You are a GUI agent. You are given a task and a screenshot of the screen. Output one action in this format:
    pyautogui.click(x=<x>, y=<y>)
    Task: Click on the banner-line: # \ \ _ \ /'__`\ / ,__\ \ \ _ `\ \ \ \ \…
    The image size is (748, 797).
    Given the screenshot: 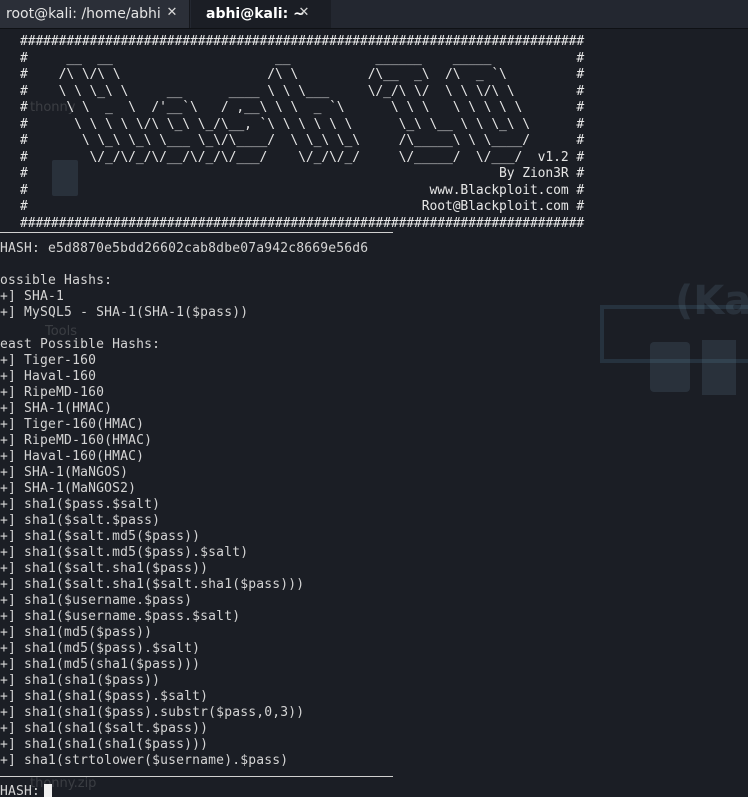 What is the action you would take?
    pyautogui.click(x=302, y=107)
    